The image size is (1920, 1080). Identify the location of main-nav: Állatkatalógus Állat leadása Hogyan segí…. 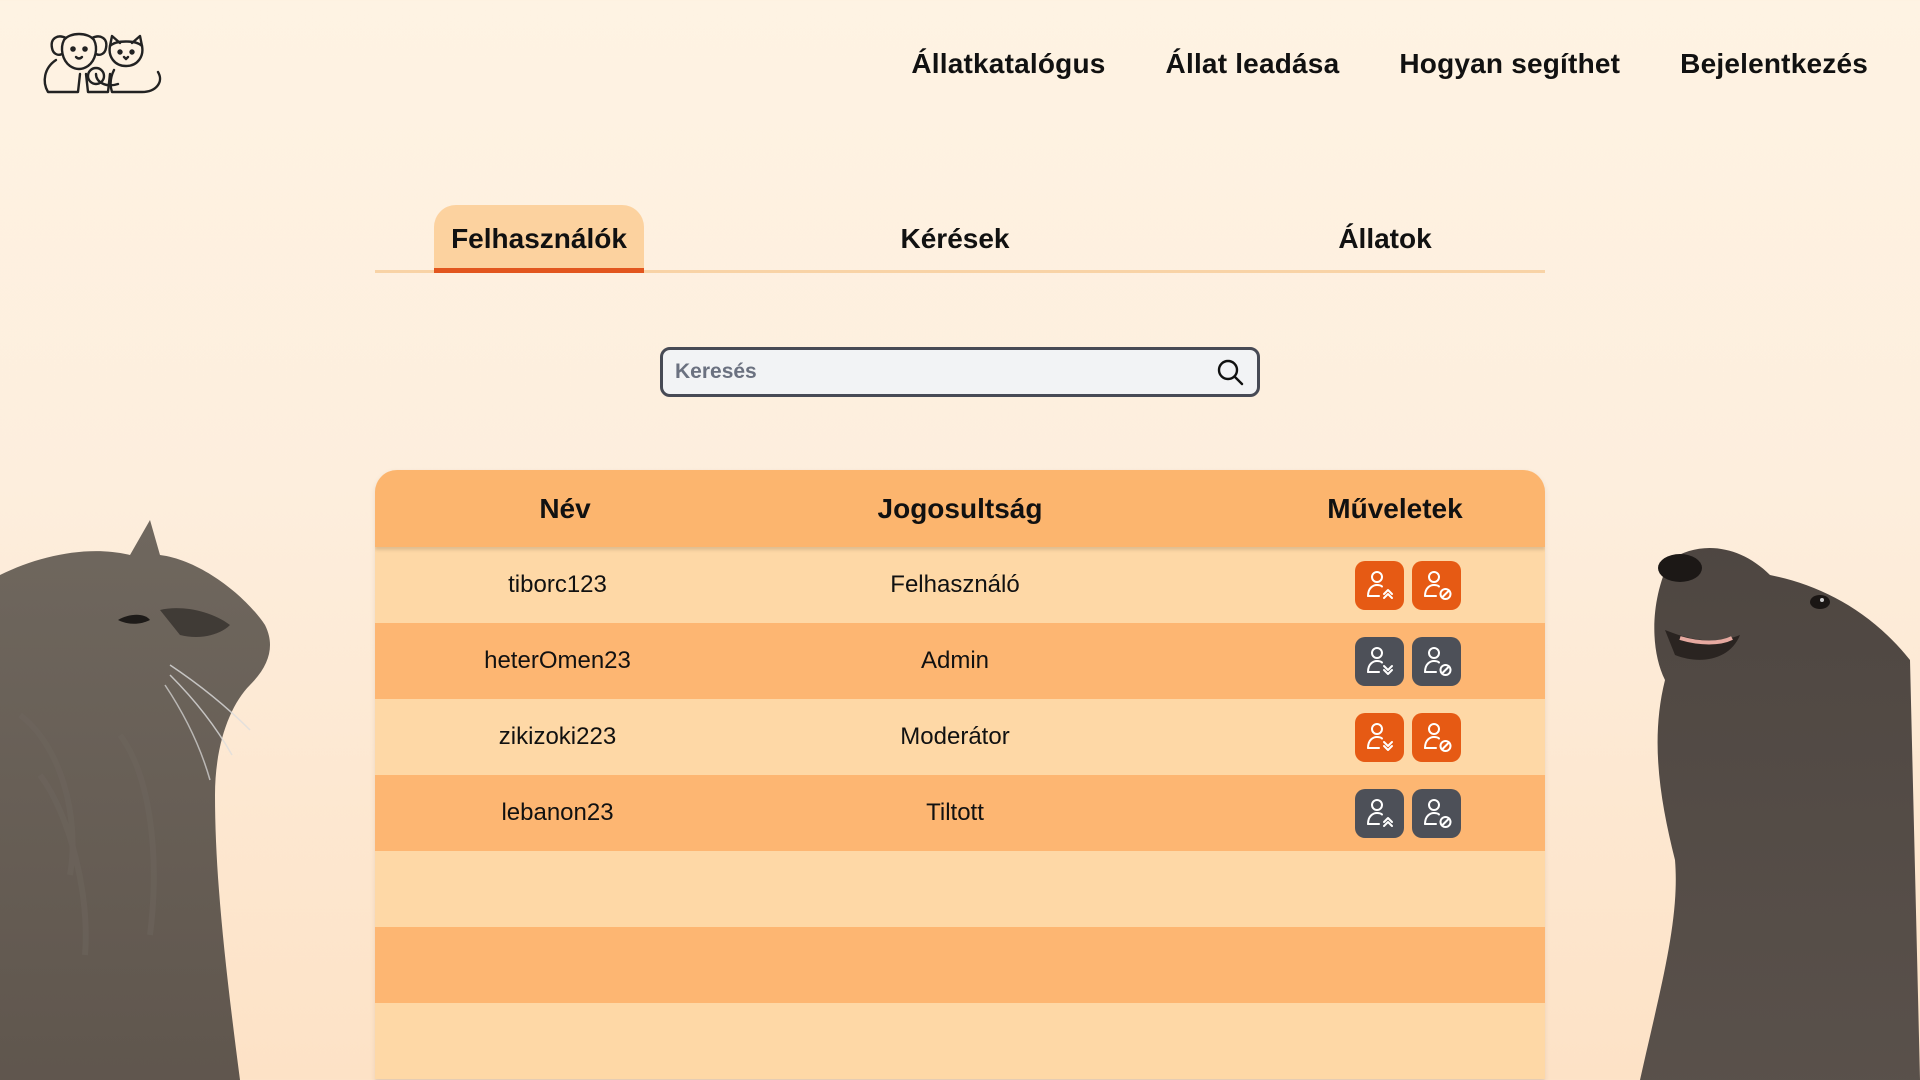
(1389, 64).